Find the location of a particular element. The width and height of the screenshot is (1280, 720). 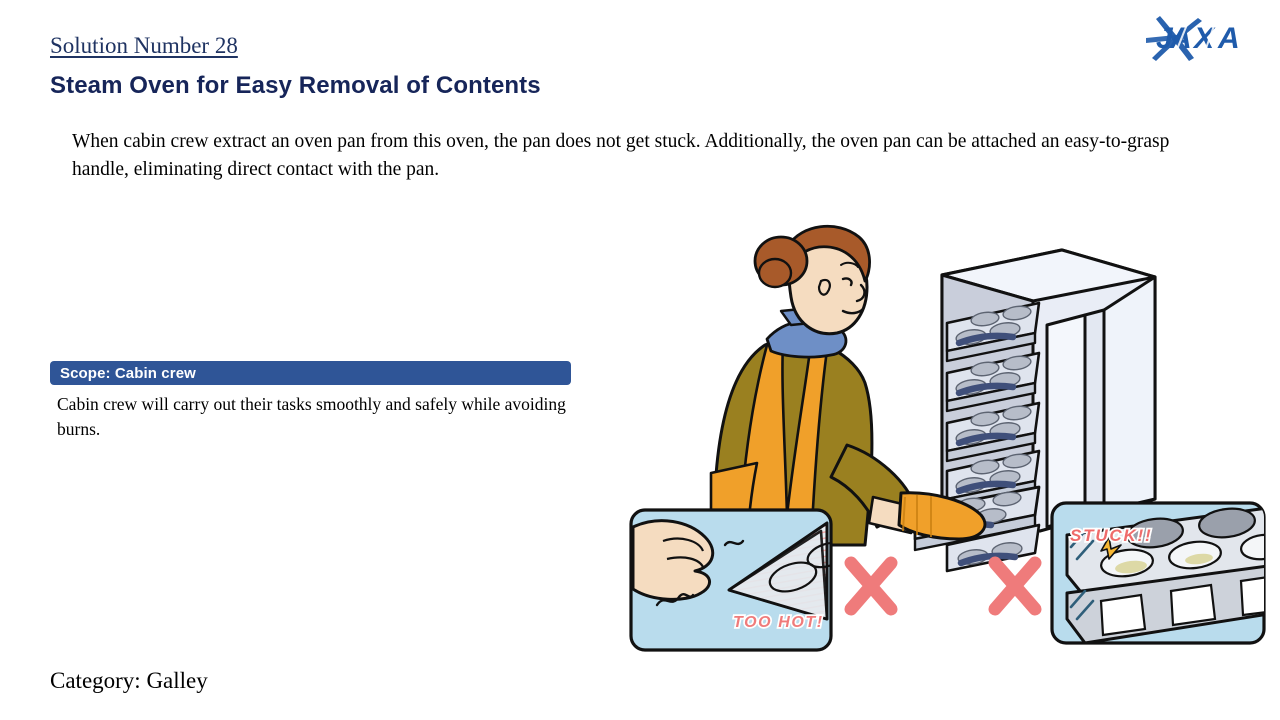

solution-number: Solution Number 28 is located at coordinates (144, 45).